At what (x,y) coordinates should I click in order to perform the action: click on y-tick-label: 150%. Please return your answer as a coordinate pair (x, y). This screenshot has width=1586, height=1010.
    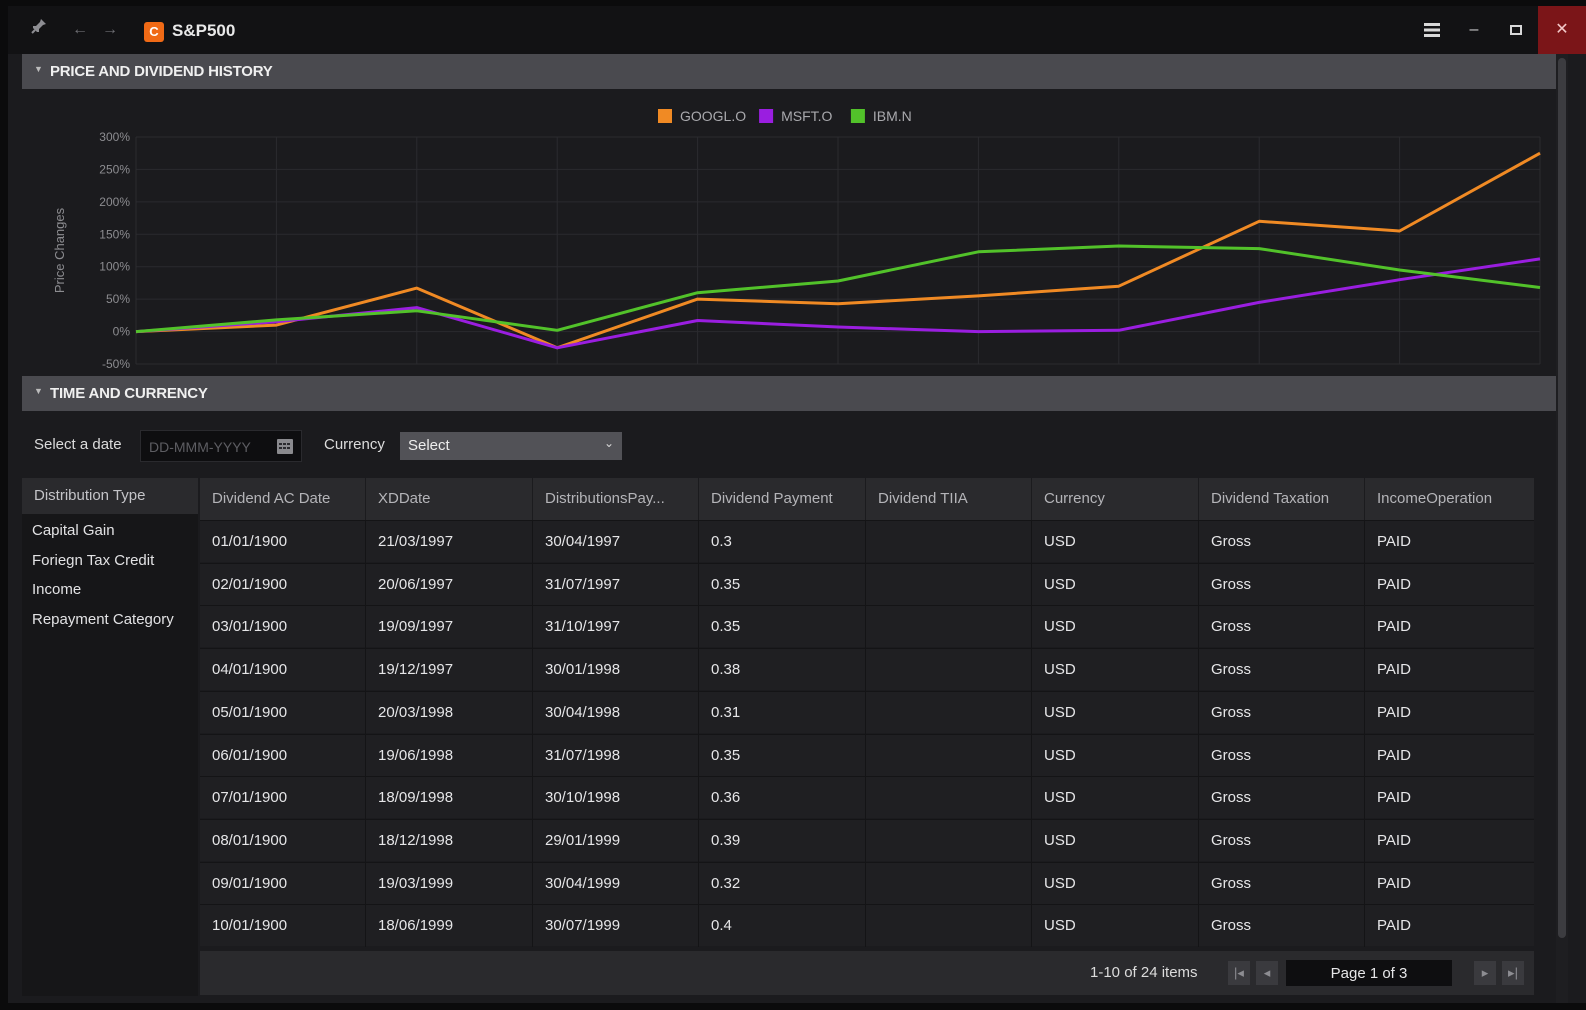
    Looking at the image, I should click on (114, 234).